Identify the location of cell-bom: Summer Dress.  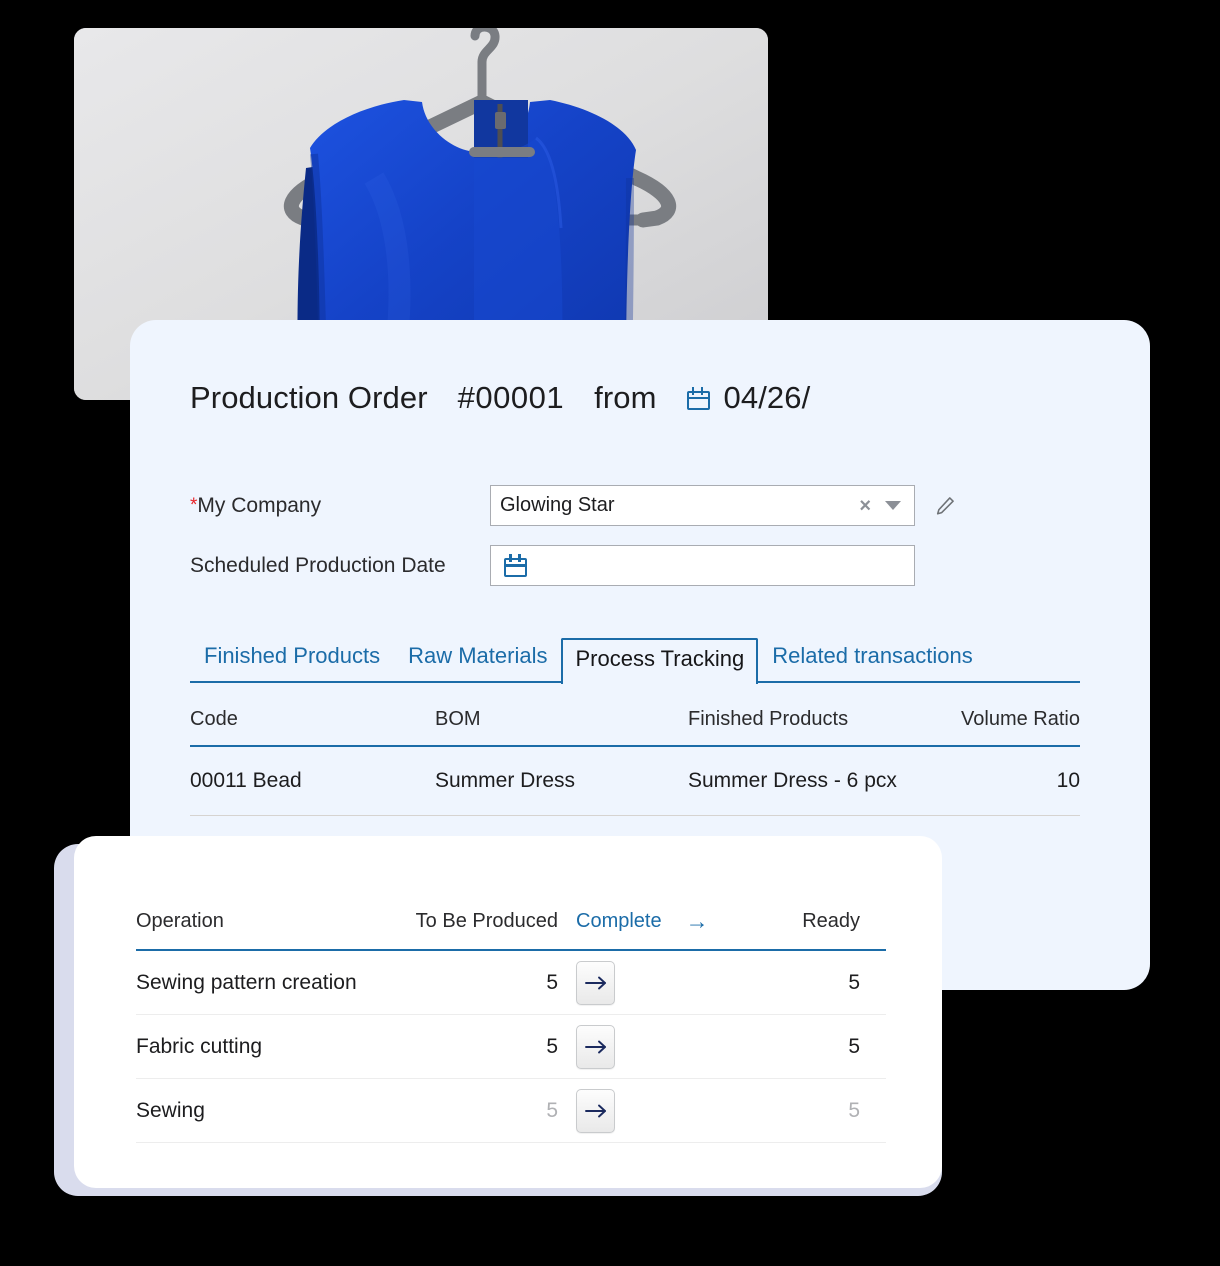
(505, 780).